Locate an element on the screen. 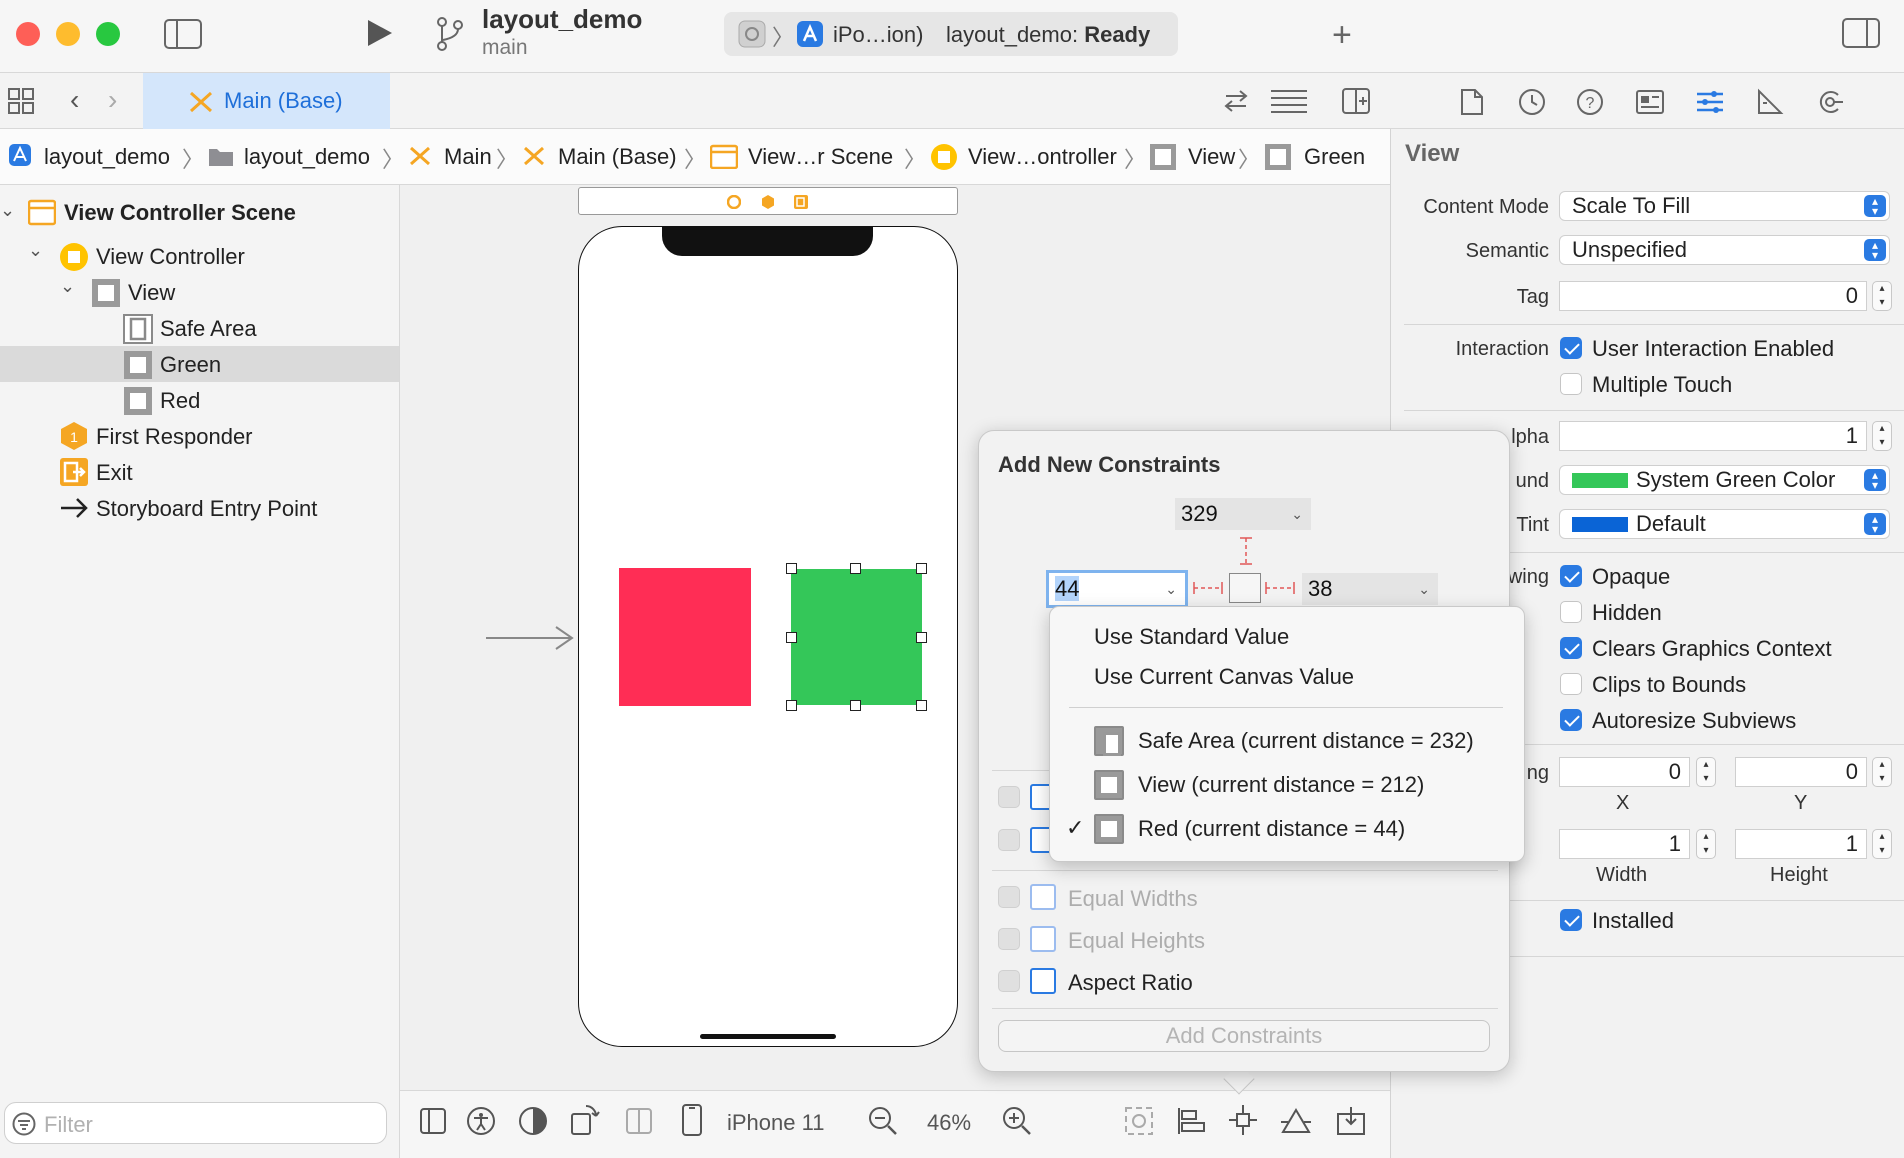  size-inspector-icon is located at coordinates (1770, 102).